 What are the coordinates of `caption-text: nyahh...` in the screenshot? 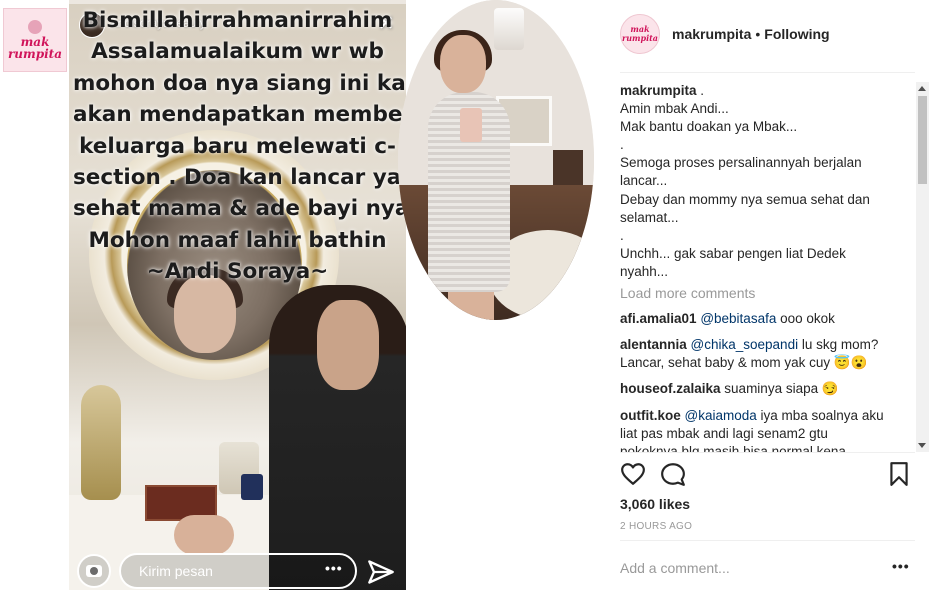 It's located at (644, 271).